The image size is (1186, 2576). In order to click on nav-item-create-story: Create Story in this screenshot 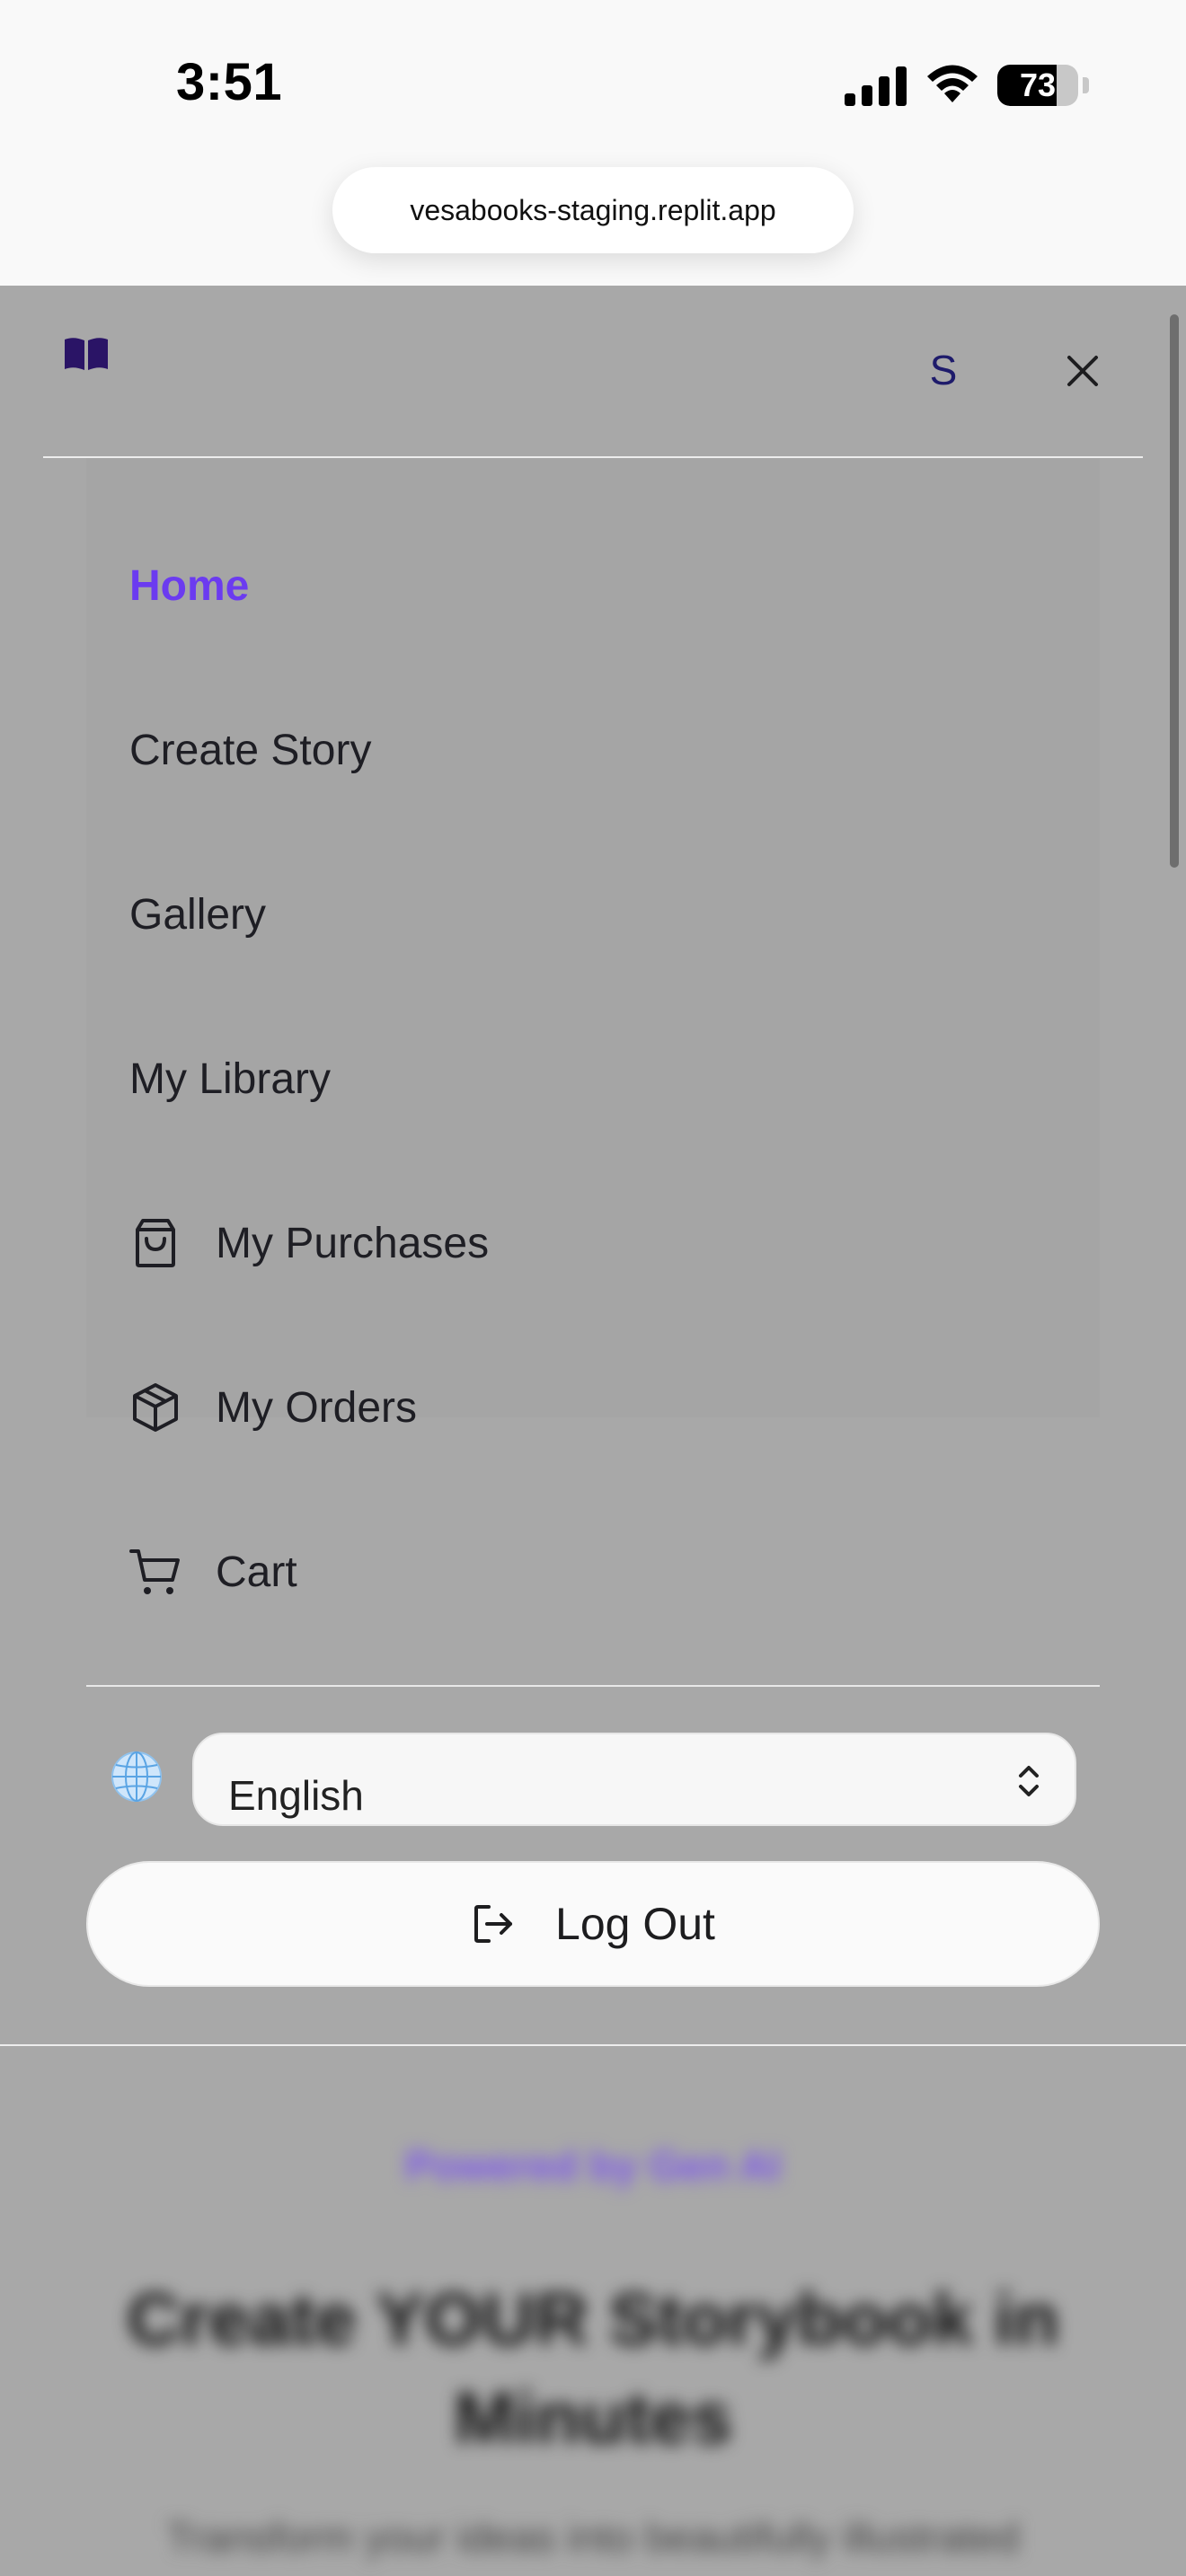, I will do `click(250, 750)`.